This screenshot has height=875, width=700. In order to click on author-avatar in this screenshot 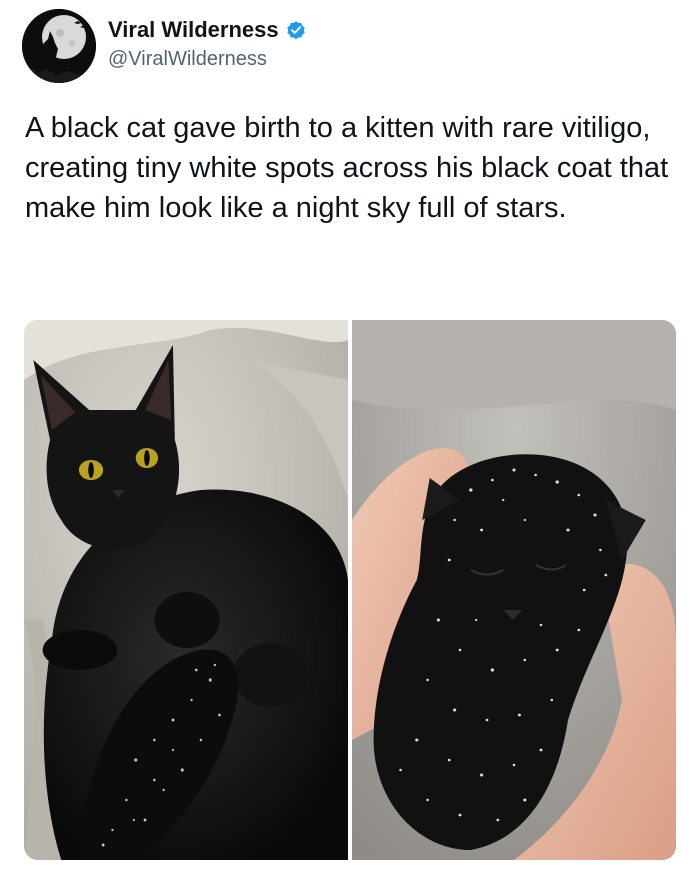, I will do `click(59, 46)`.